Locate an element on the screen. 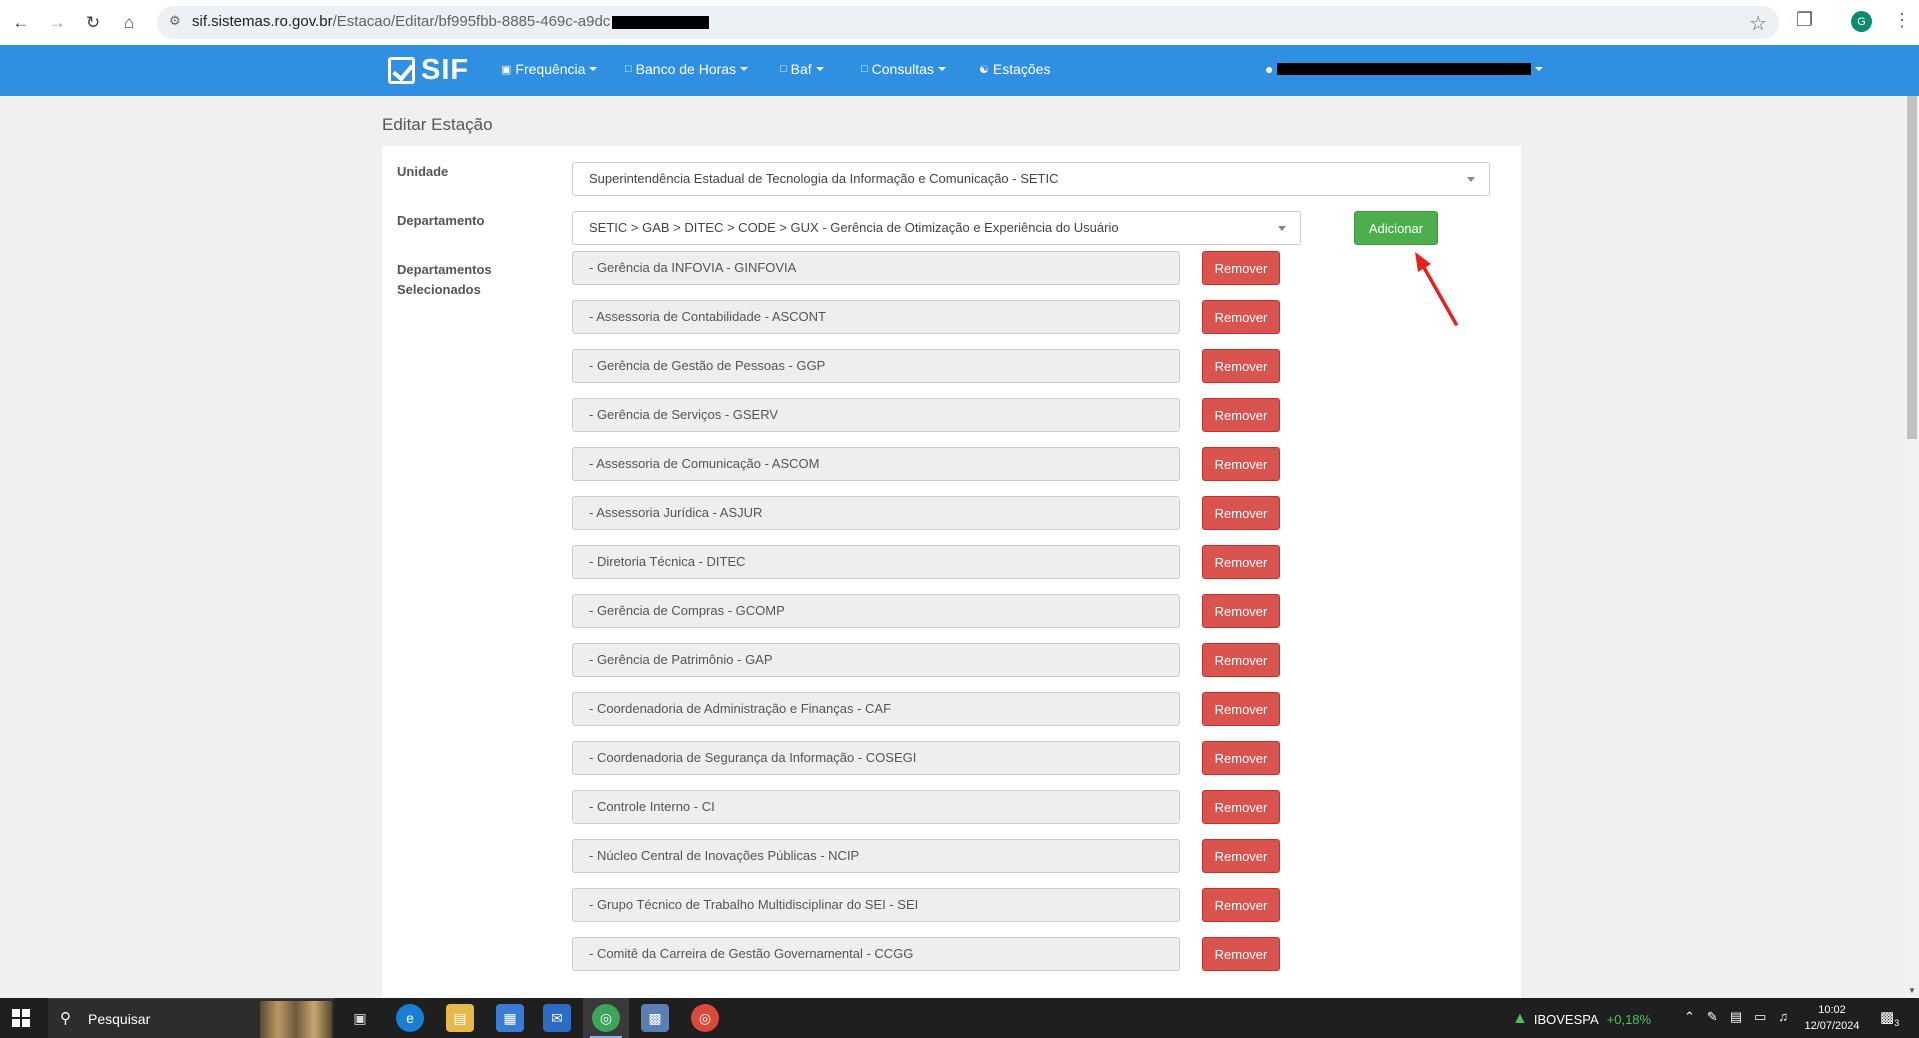 This screenshot has height=1038, width=1919. group-icon: ☯ is located at coordinates (984, 69).